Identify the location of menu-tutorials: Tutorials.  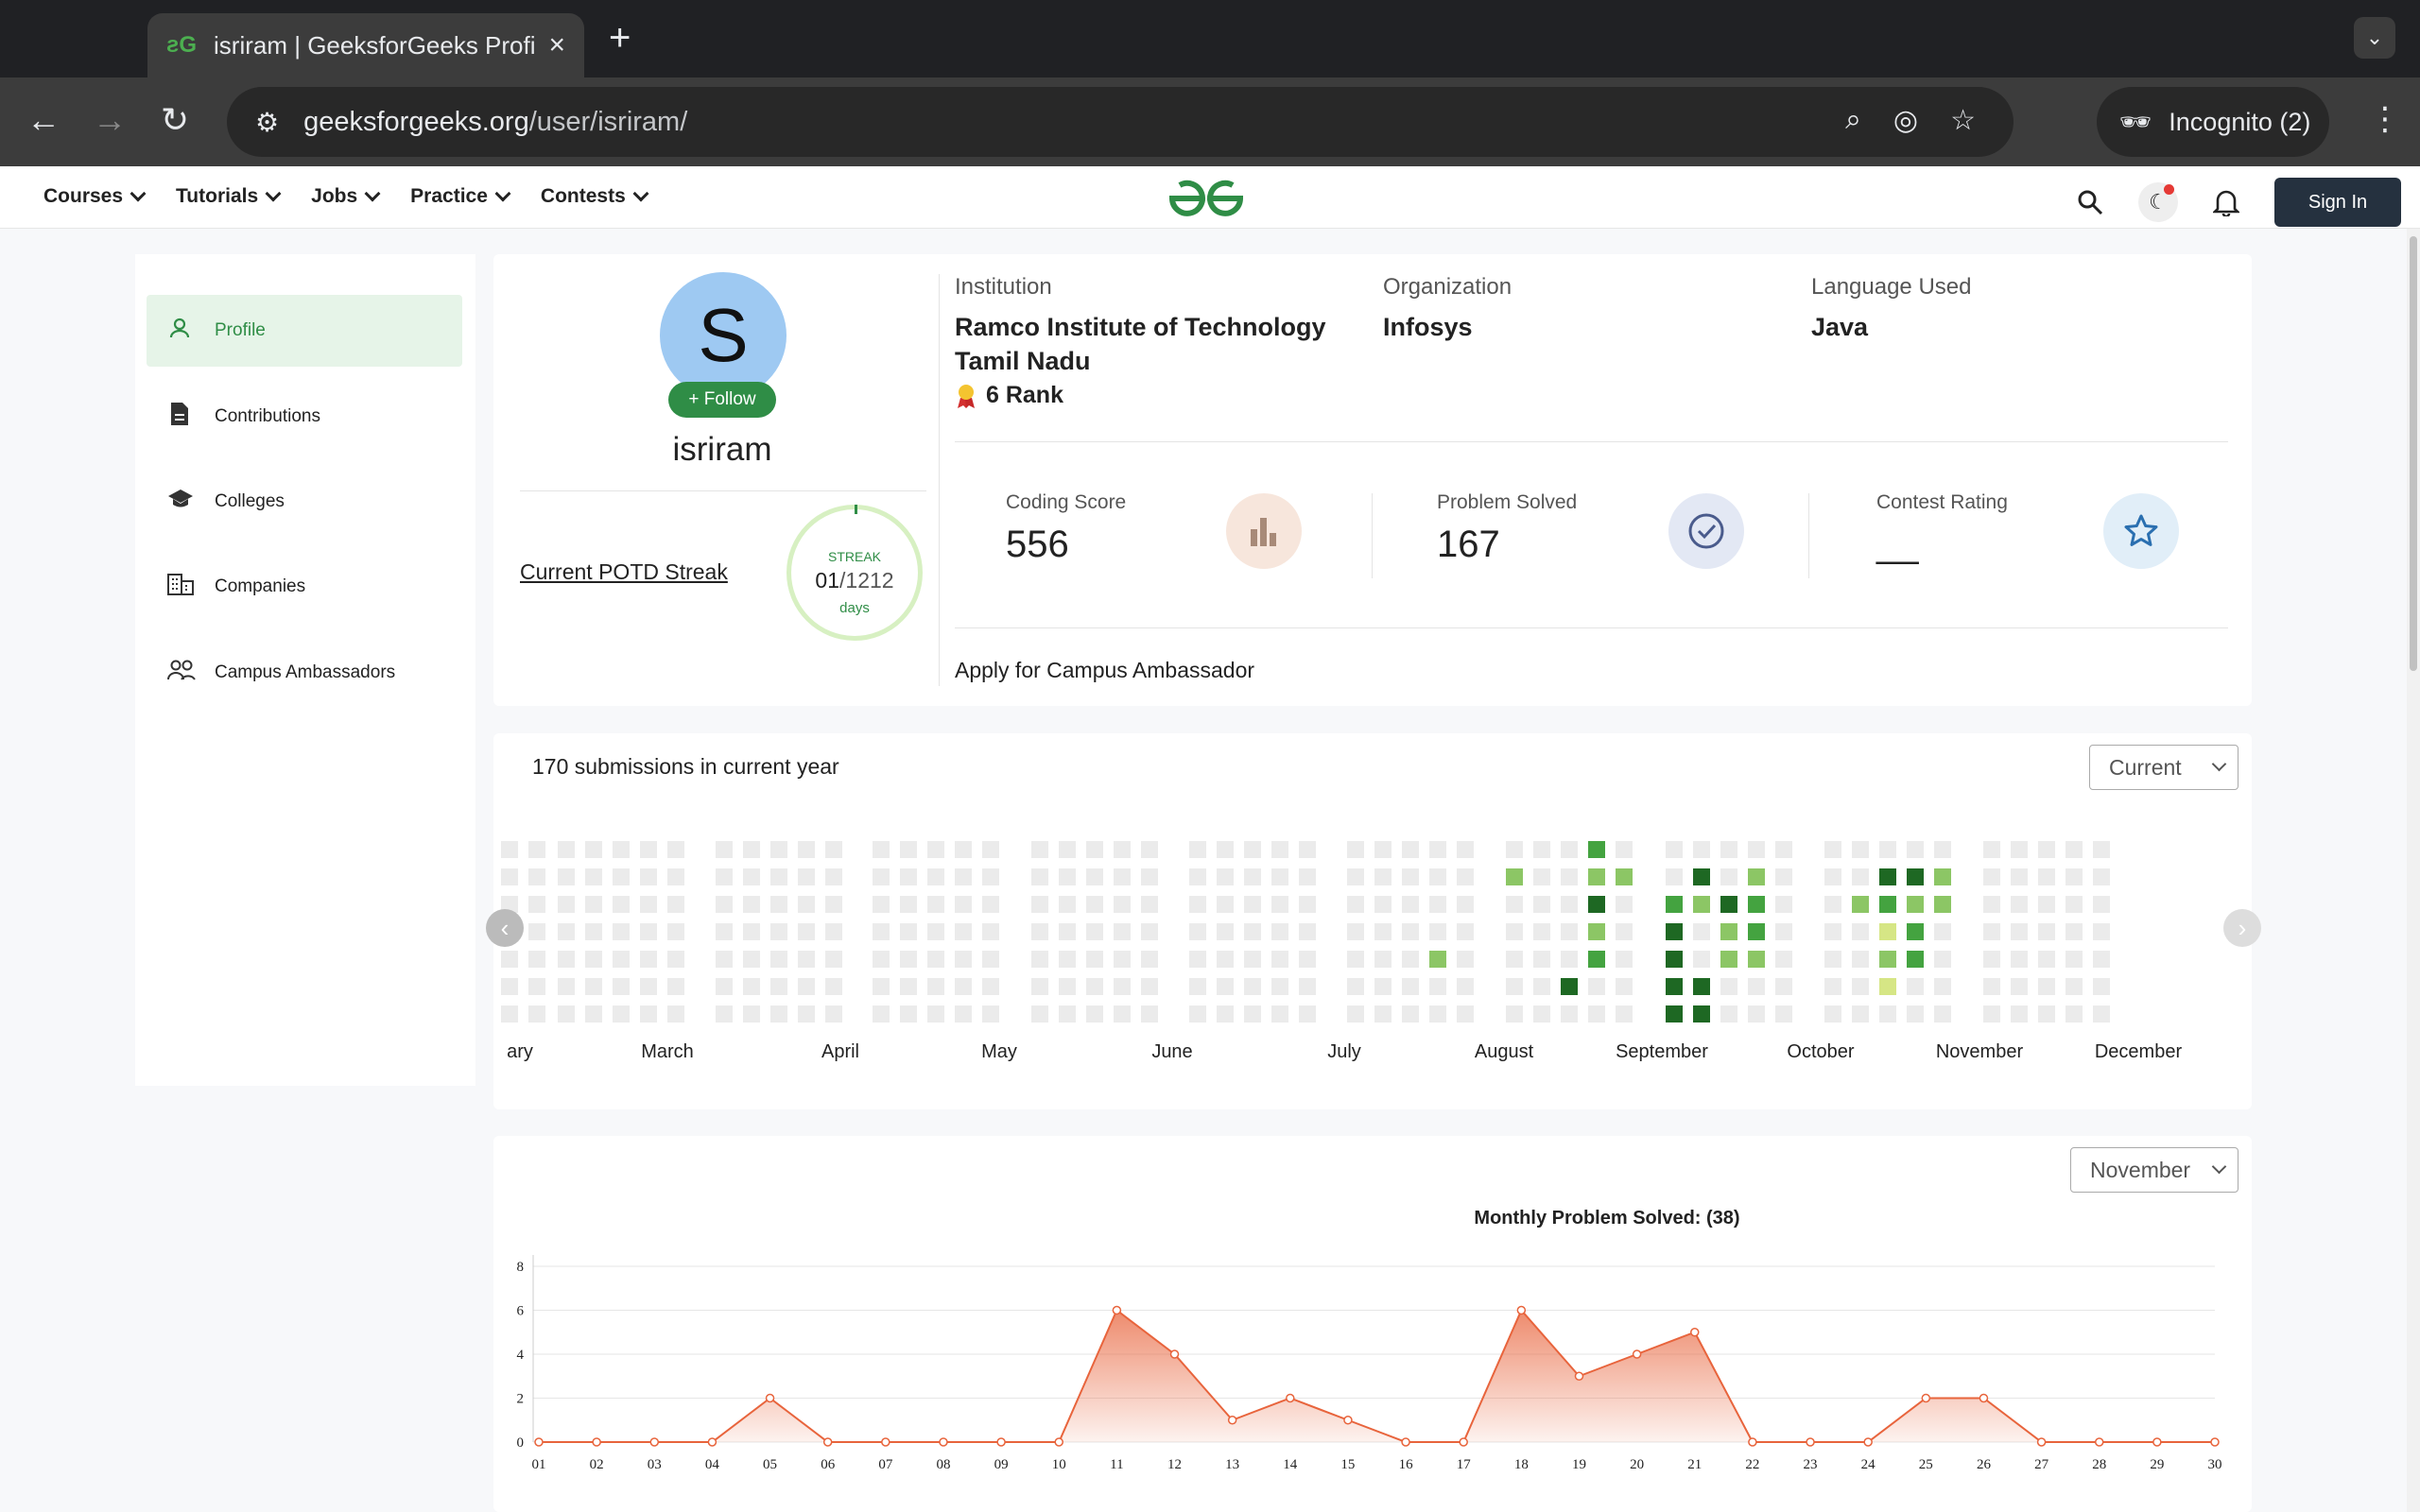
(229, 196).